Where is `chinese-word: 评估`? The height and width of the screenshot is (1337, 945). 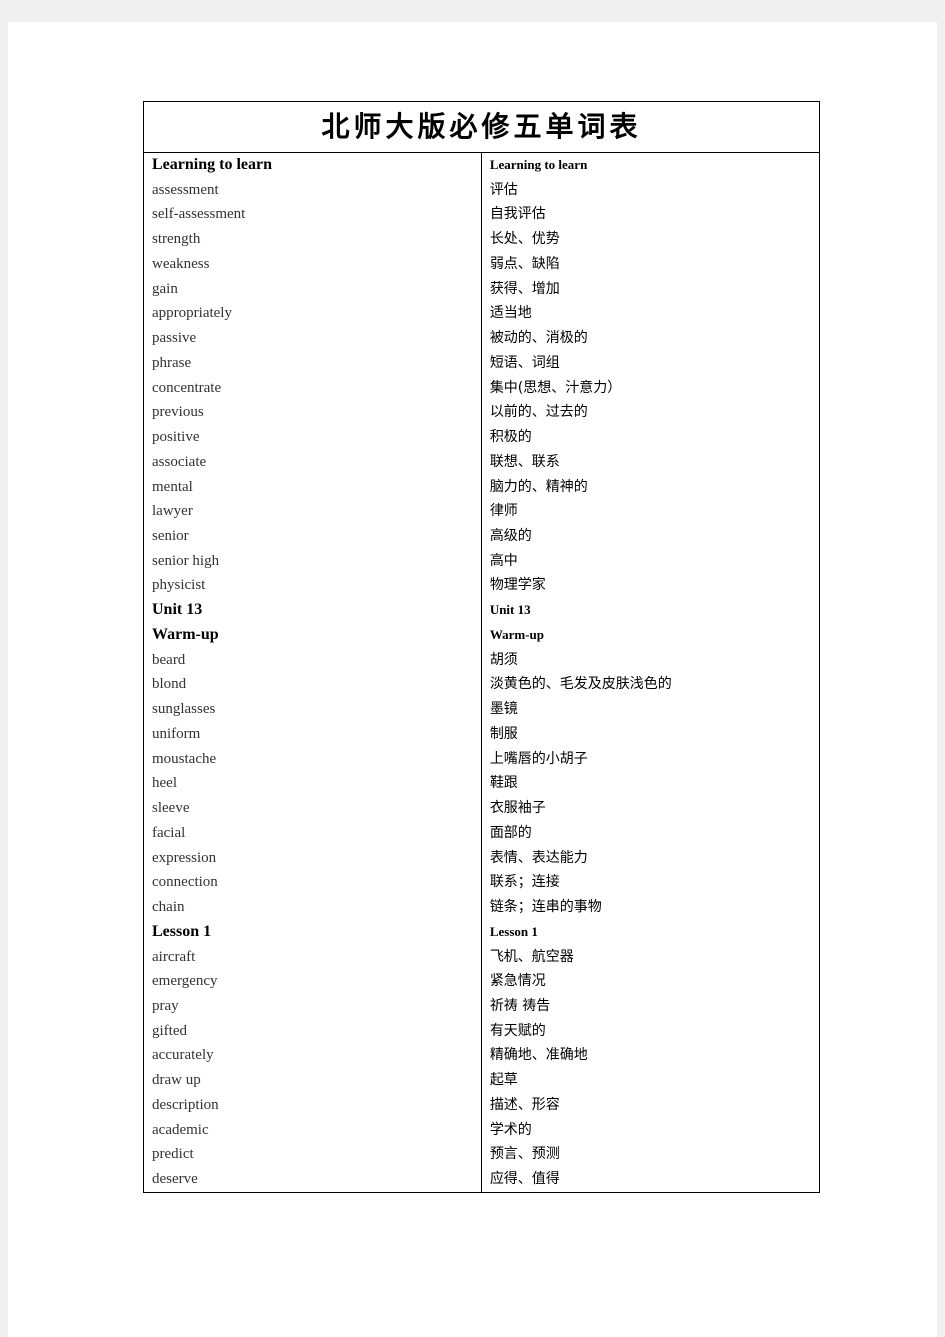 chinese-word: 评估 is located at coordinates (503, 189).